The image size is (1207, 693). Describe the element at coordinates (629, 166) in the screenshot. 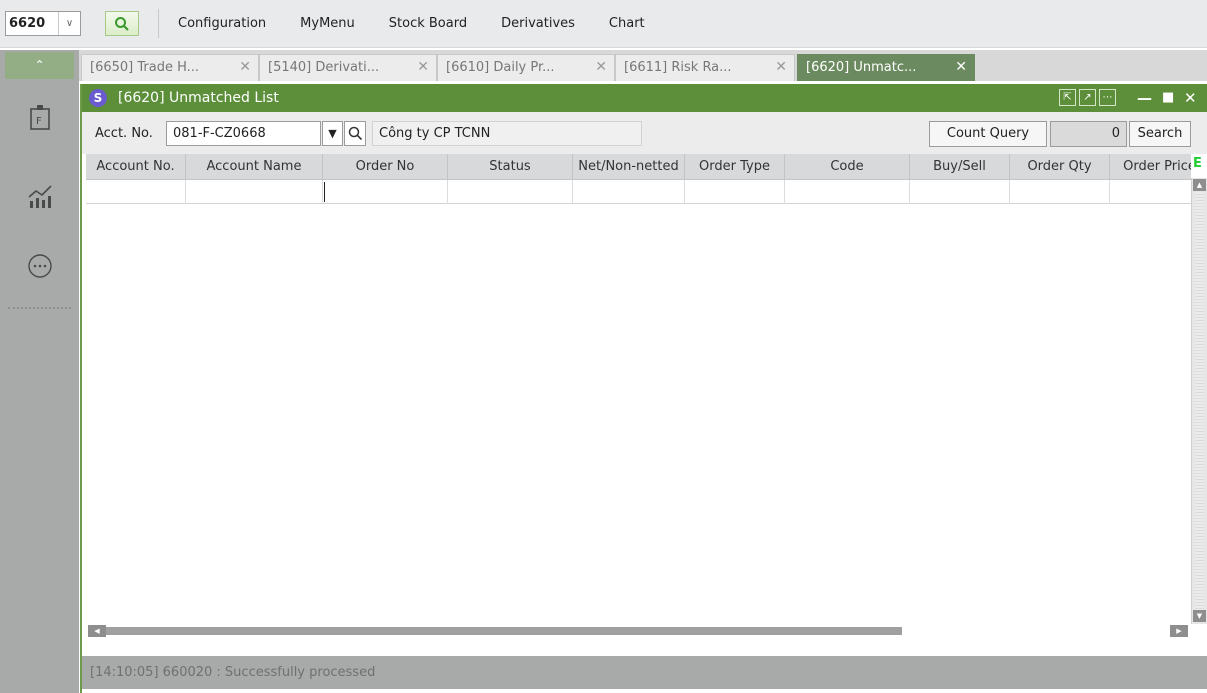

I see `col-net-non-netted: Net/Non-netted` at that location.